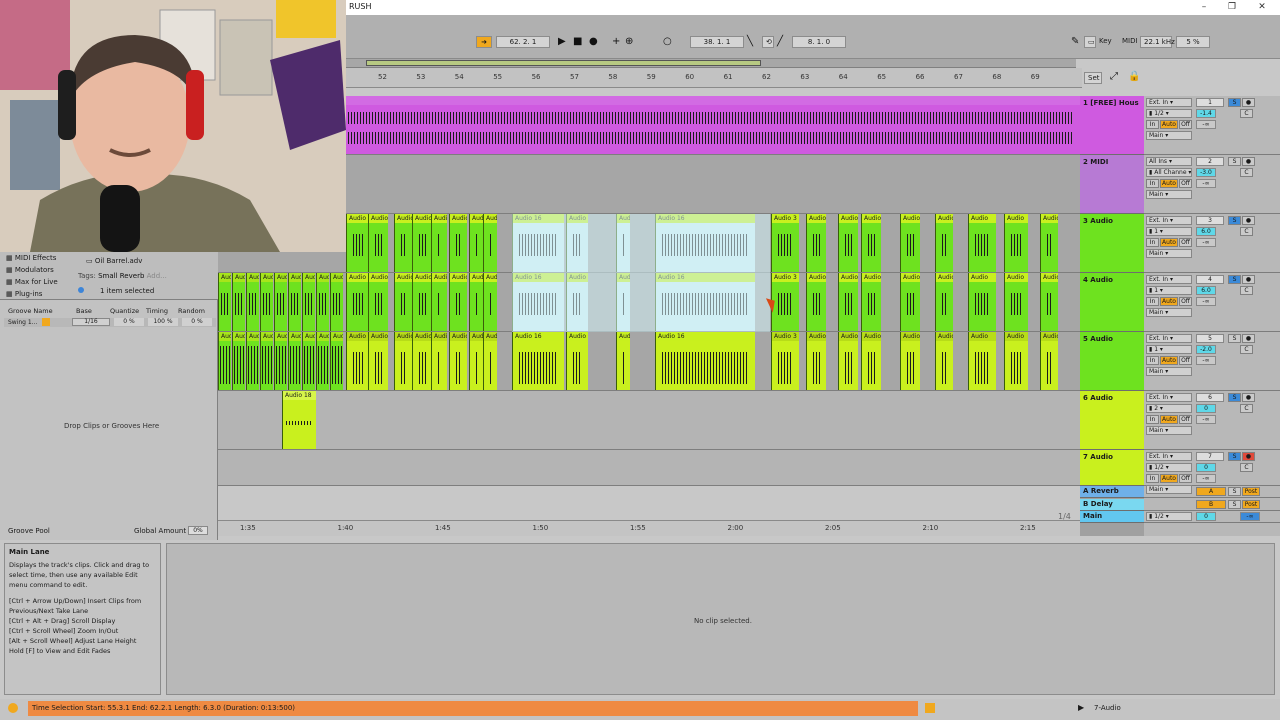  I want to click on arrangement-track: at - RUSH, so click(649, 125).